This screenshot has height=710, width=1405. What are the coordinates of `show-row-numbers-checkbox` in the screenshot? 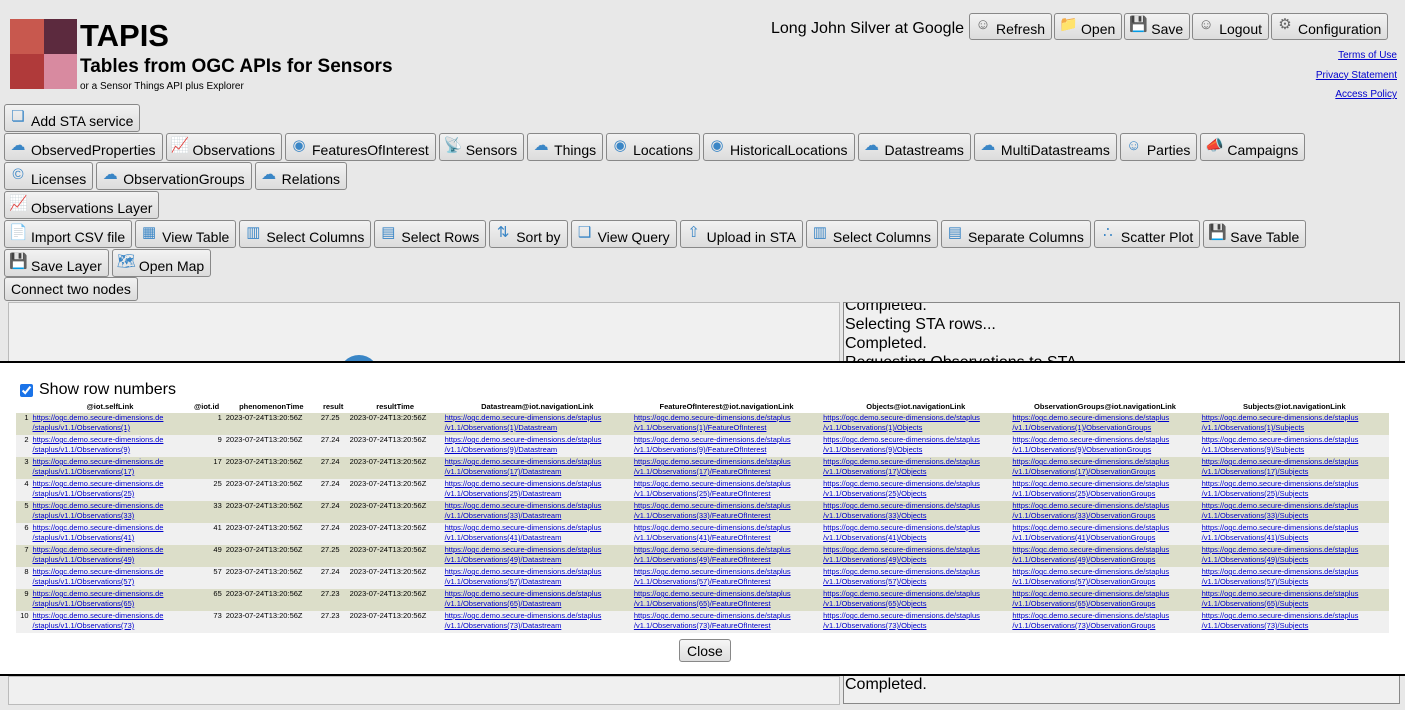 It's located at (26, 390).